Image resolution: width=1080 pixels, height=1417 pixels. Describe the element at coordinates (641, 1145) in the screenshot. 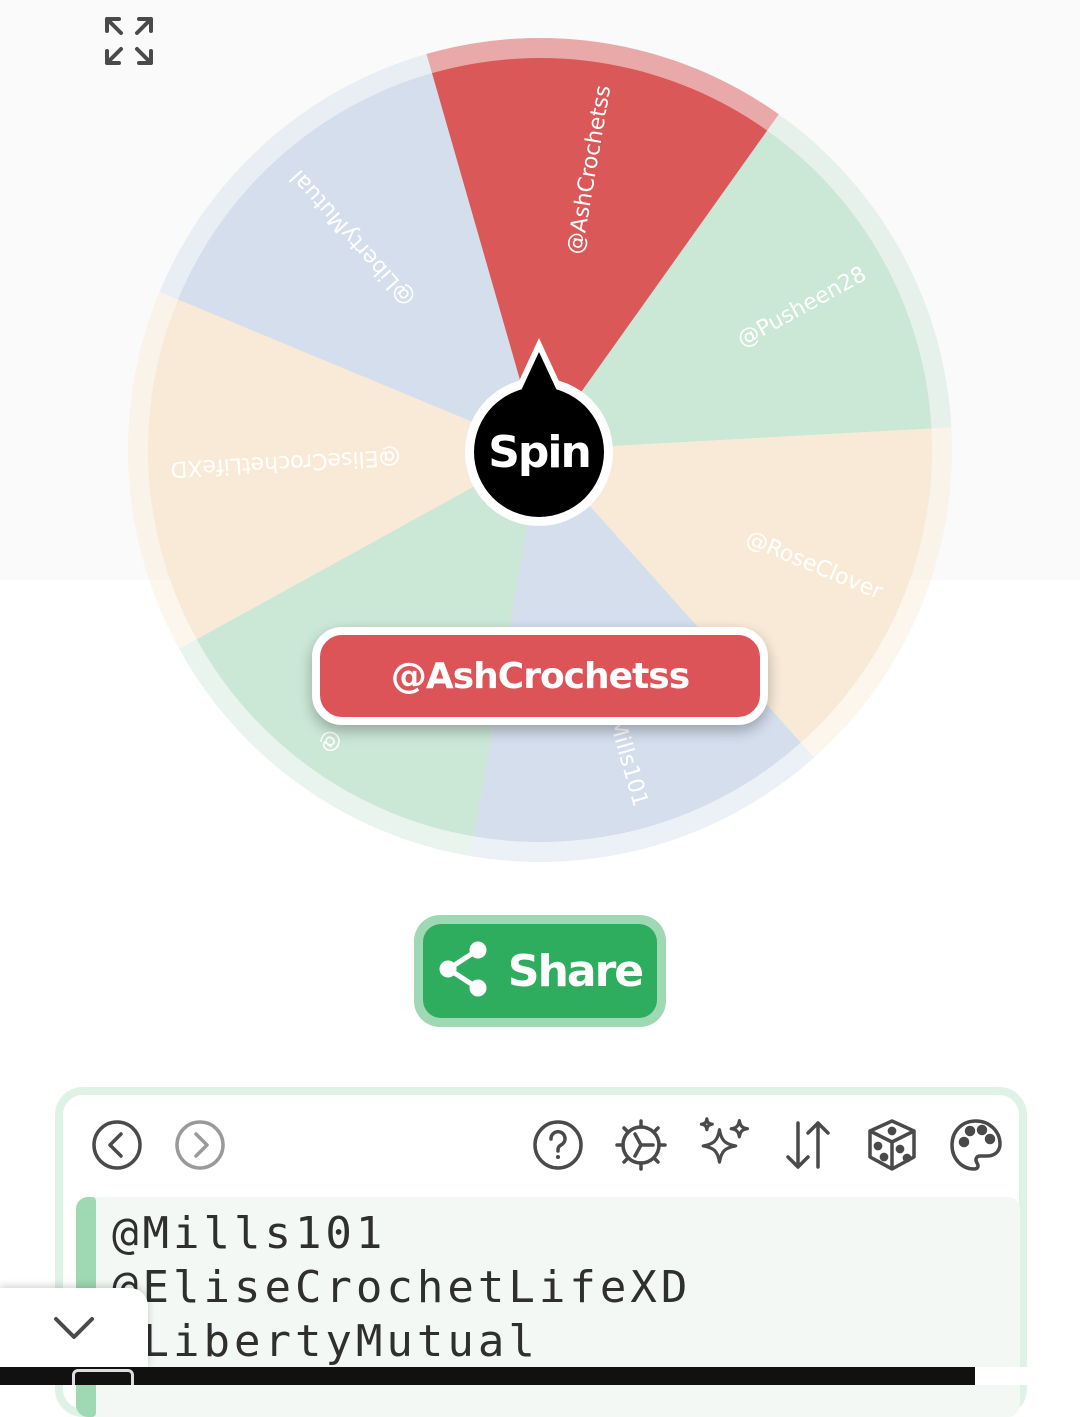

I see `settings-icon` at that location.